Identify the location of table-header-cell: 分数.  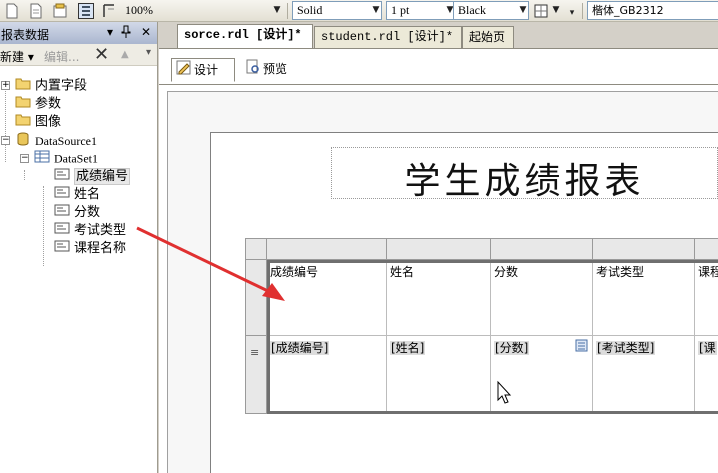
(542, 298).